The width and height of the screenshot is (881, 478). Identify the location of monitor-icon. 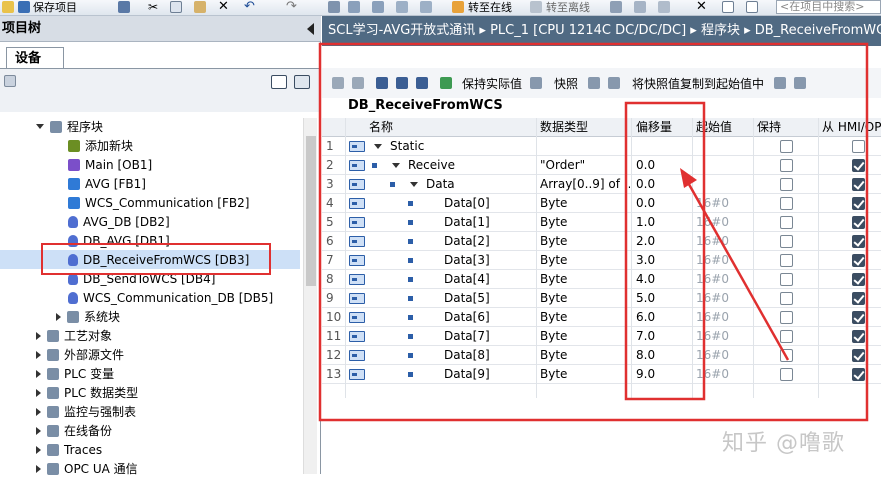
(426, 7).